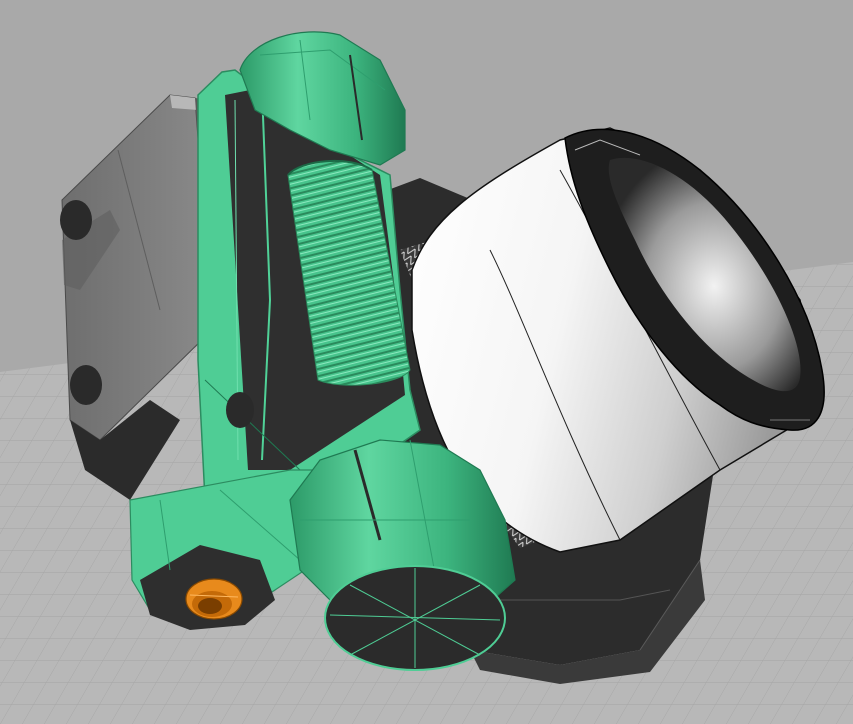 This screenshot has width=853, height=724. What do you see at coordinates (240, 410) in the screenshot?
I see `frame-hole-lower` at bounding box center [240, 410].